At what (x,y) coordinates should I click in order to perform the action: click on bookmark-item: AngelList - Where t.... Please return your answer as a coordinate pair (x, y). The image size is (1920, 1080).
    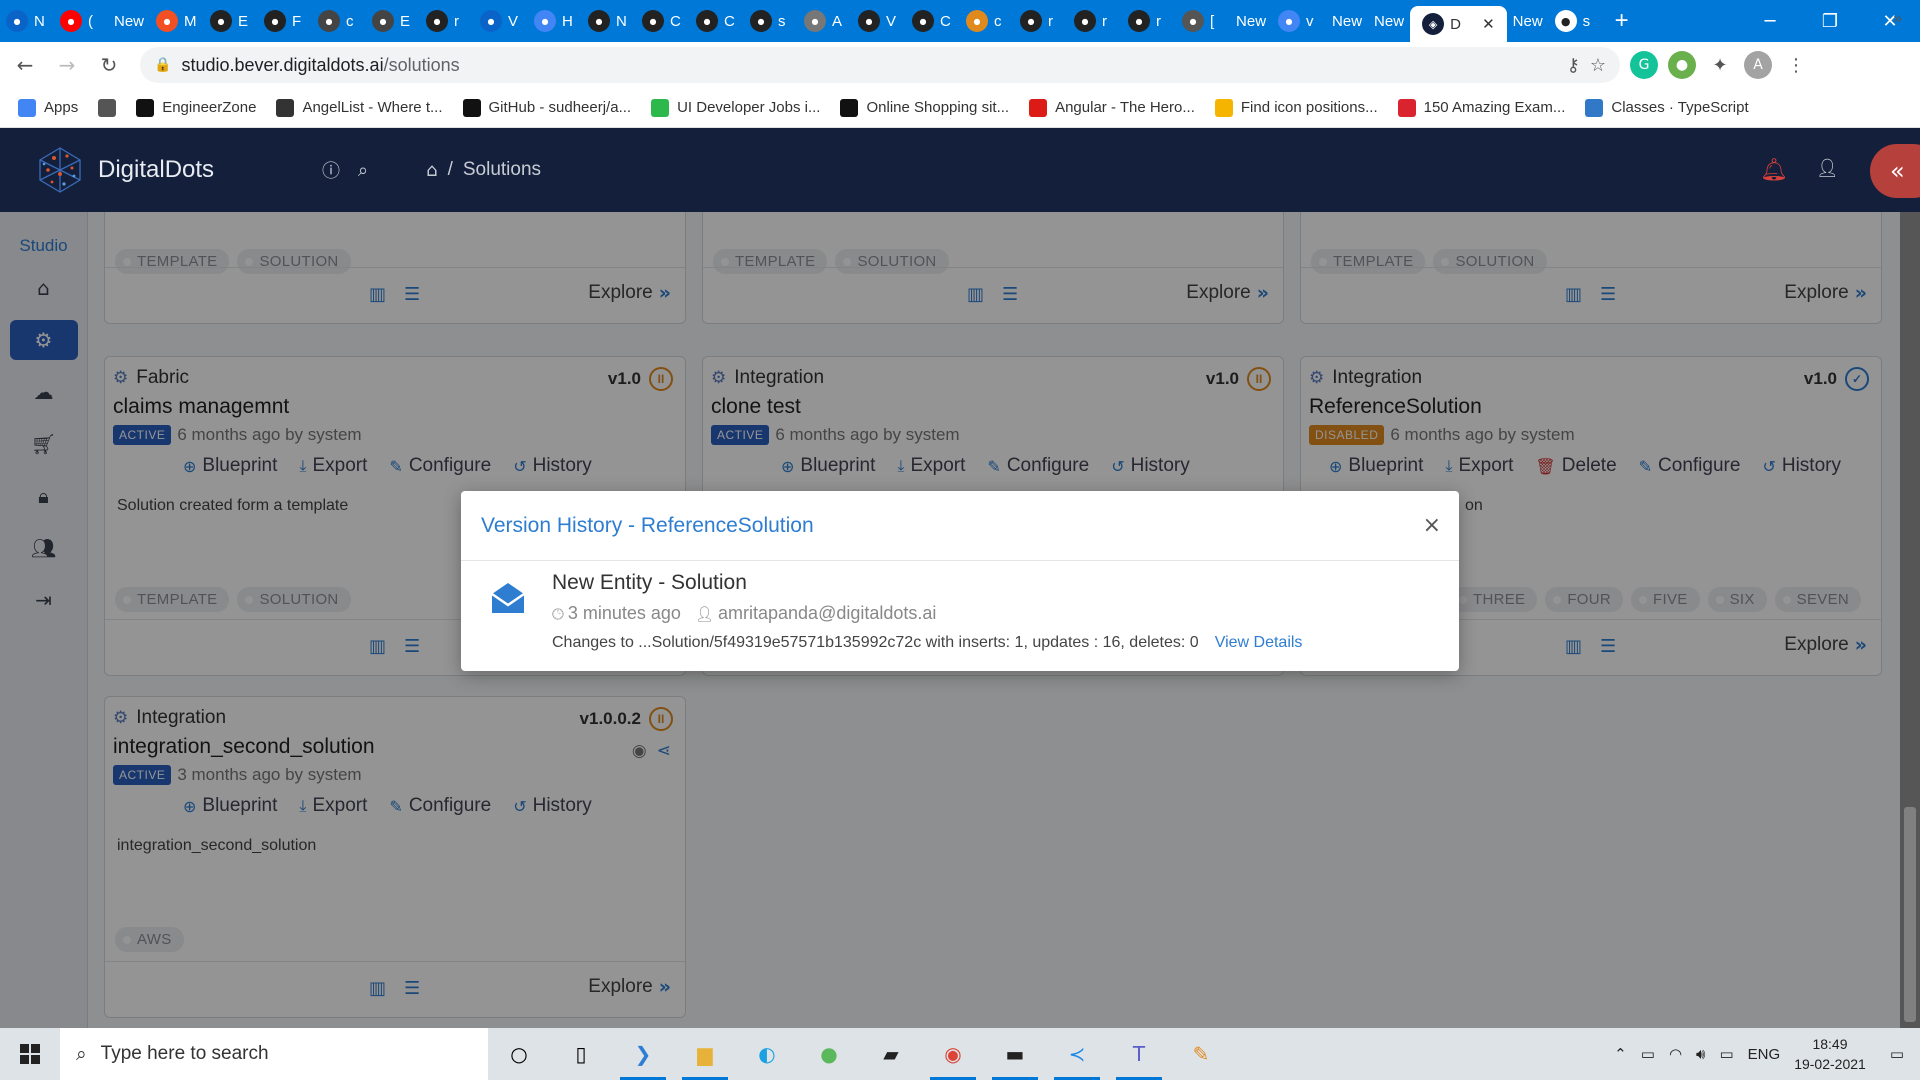
    Looking at the image, I should click on (359, 107).